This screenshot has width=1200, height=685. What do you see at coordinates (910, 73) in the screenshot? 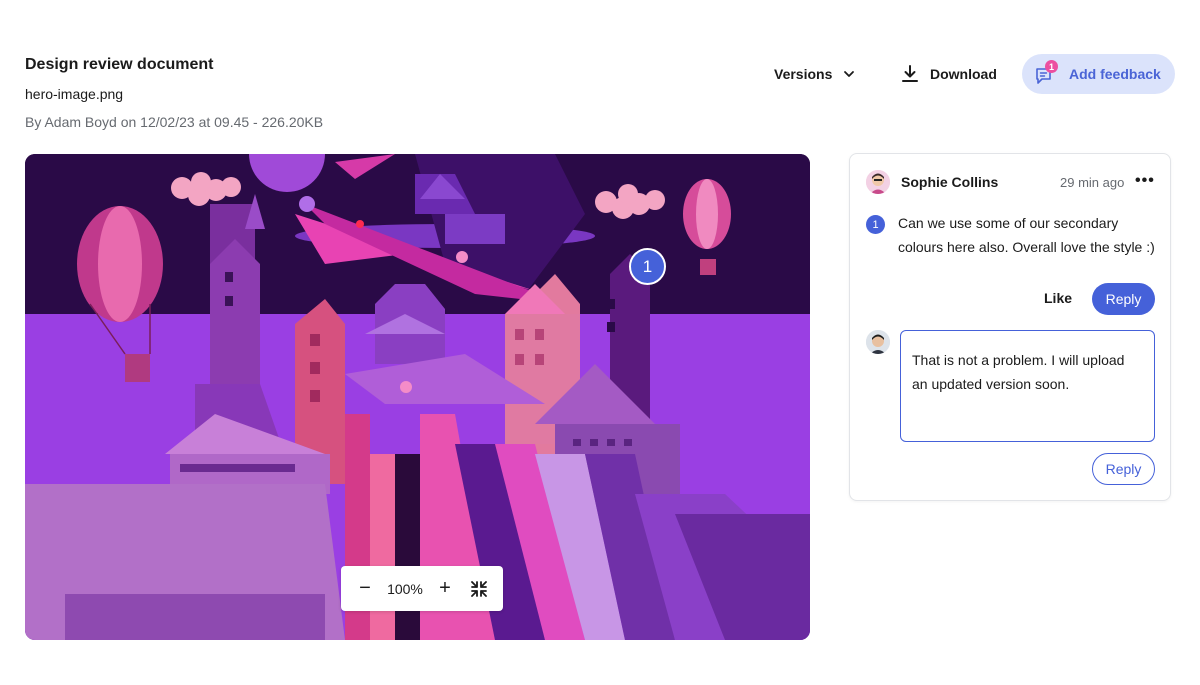
I see `download-icon` at bounding box center [910, 73].